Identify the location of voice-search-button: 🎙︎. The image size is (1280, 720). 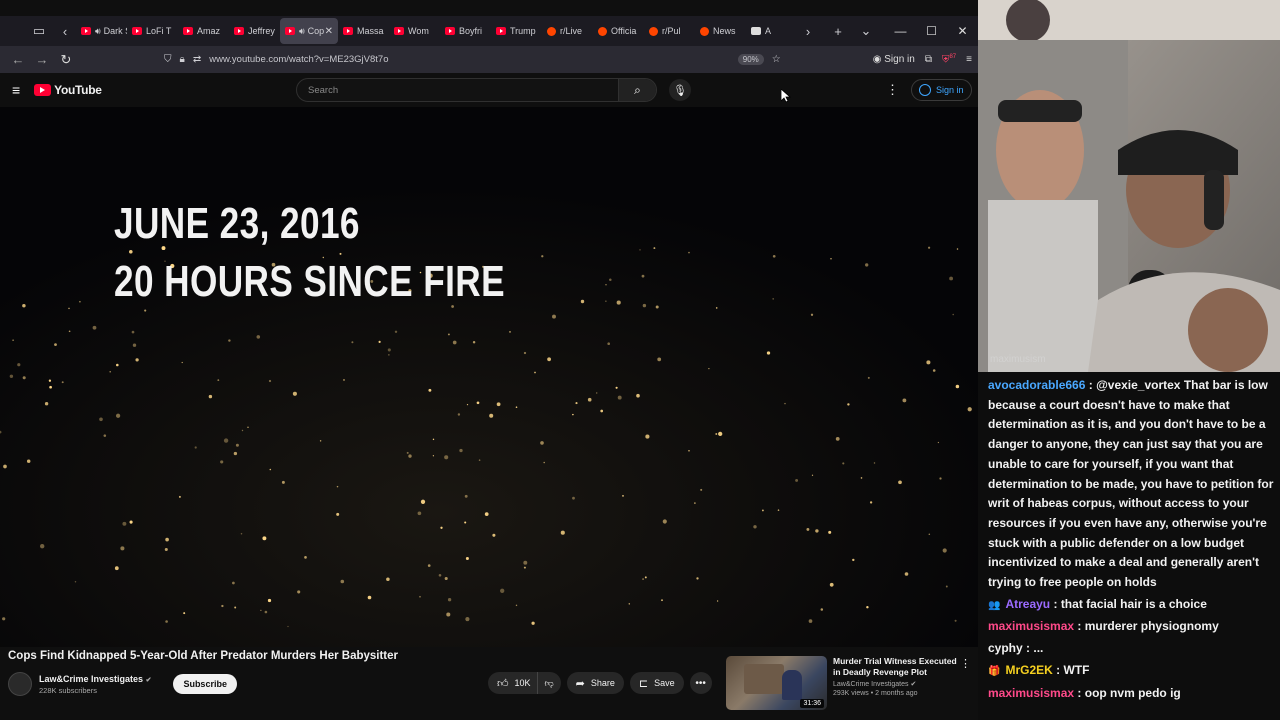
(680, 90).